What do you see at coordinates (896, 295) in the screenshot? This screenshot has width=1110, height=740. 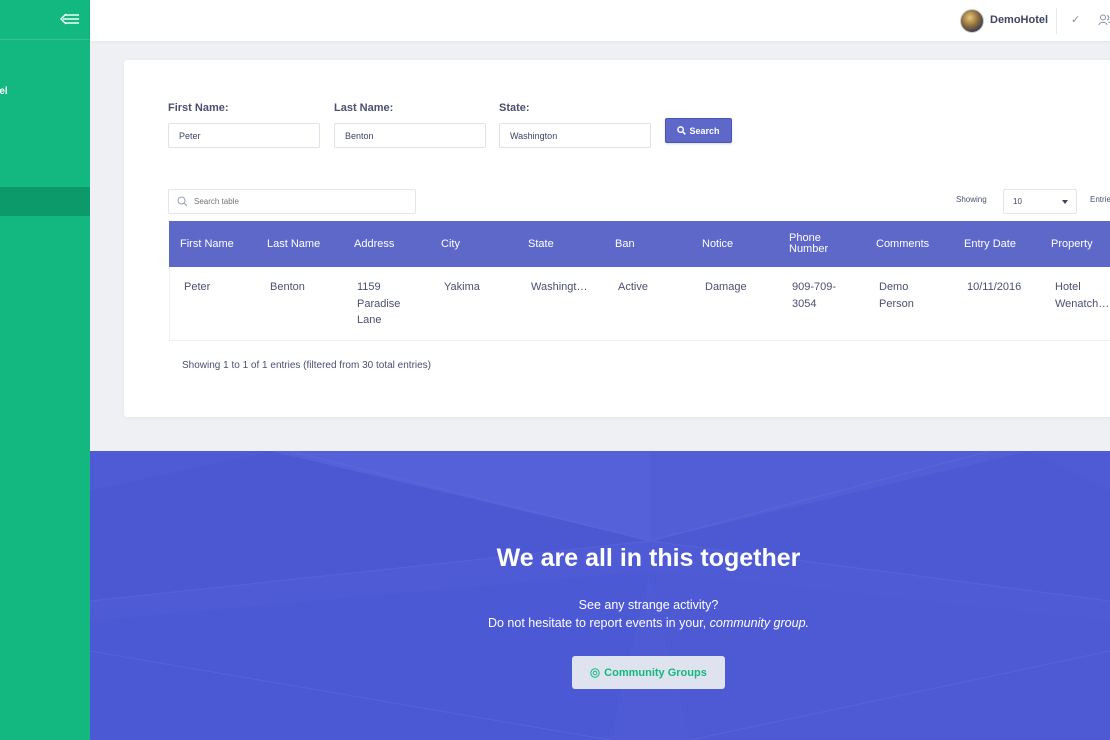 I see `cell-comments: Demo Person` at bounding box center [896, 295].